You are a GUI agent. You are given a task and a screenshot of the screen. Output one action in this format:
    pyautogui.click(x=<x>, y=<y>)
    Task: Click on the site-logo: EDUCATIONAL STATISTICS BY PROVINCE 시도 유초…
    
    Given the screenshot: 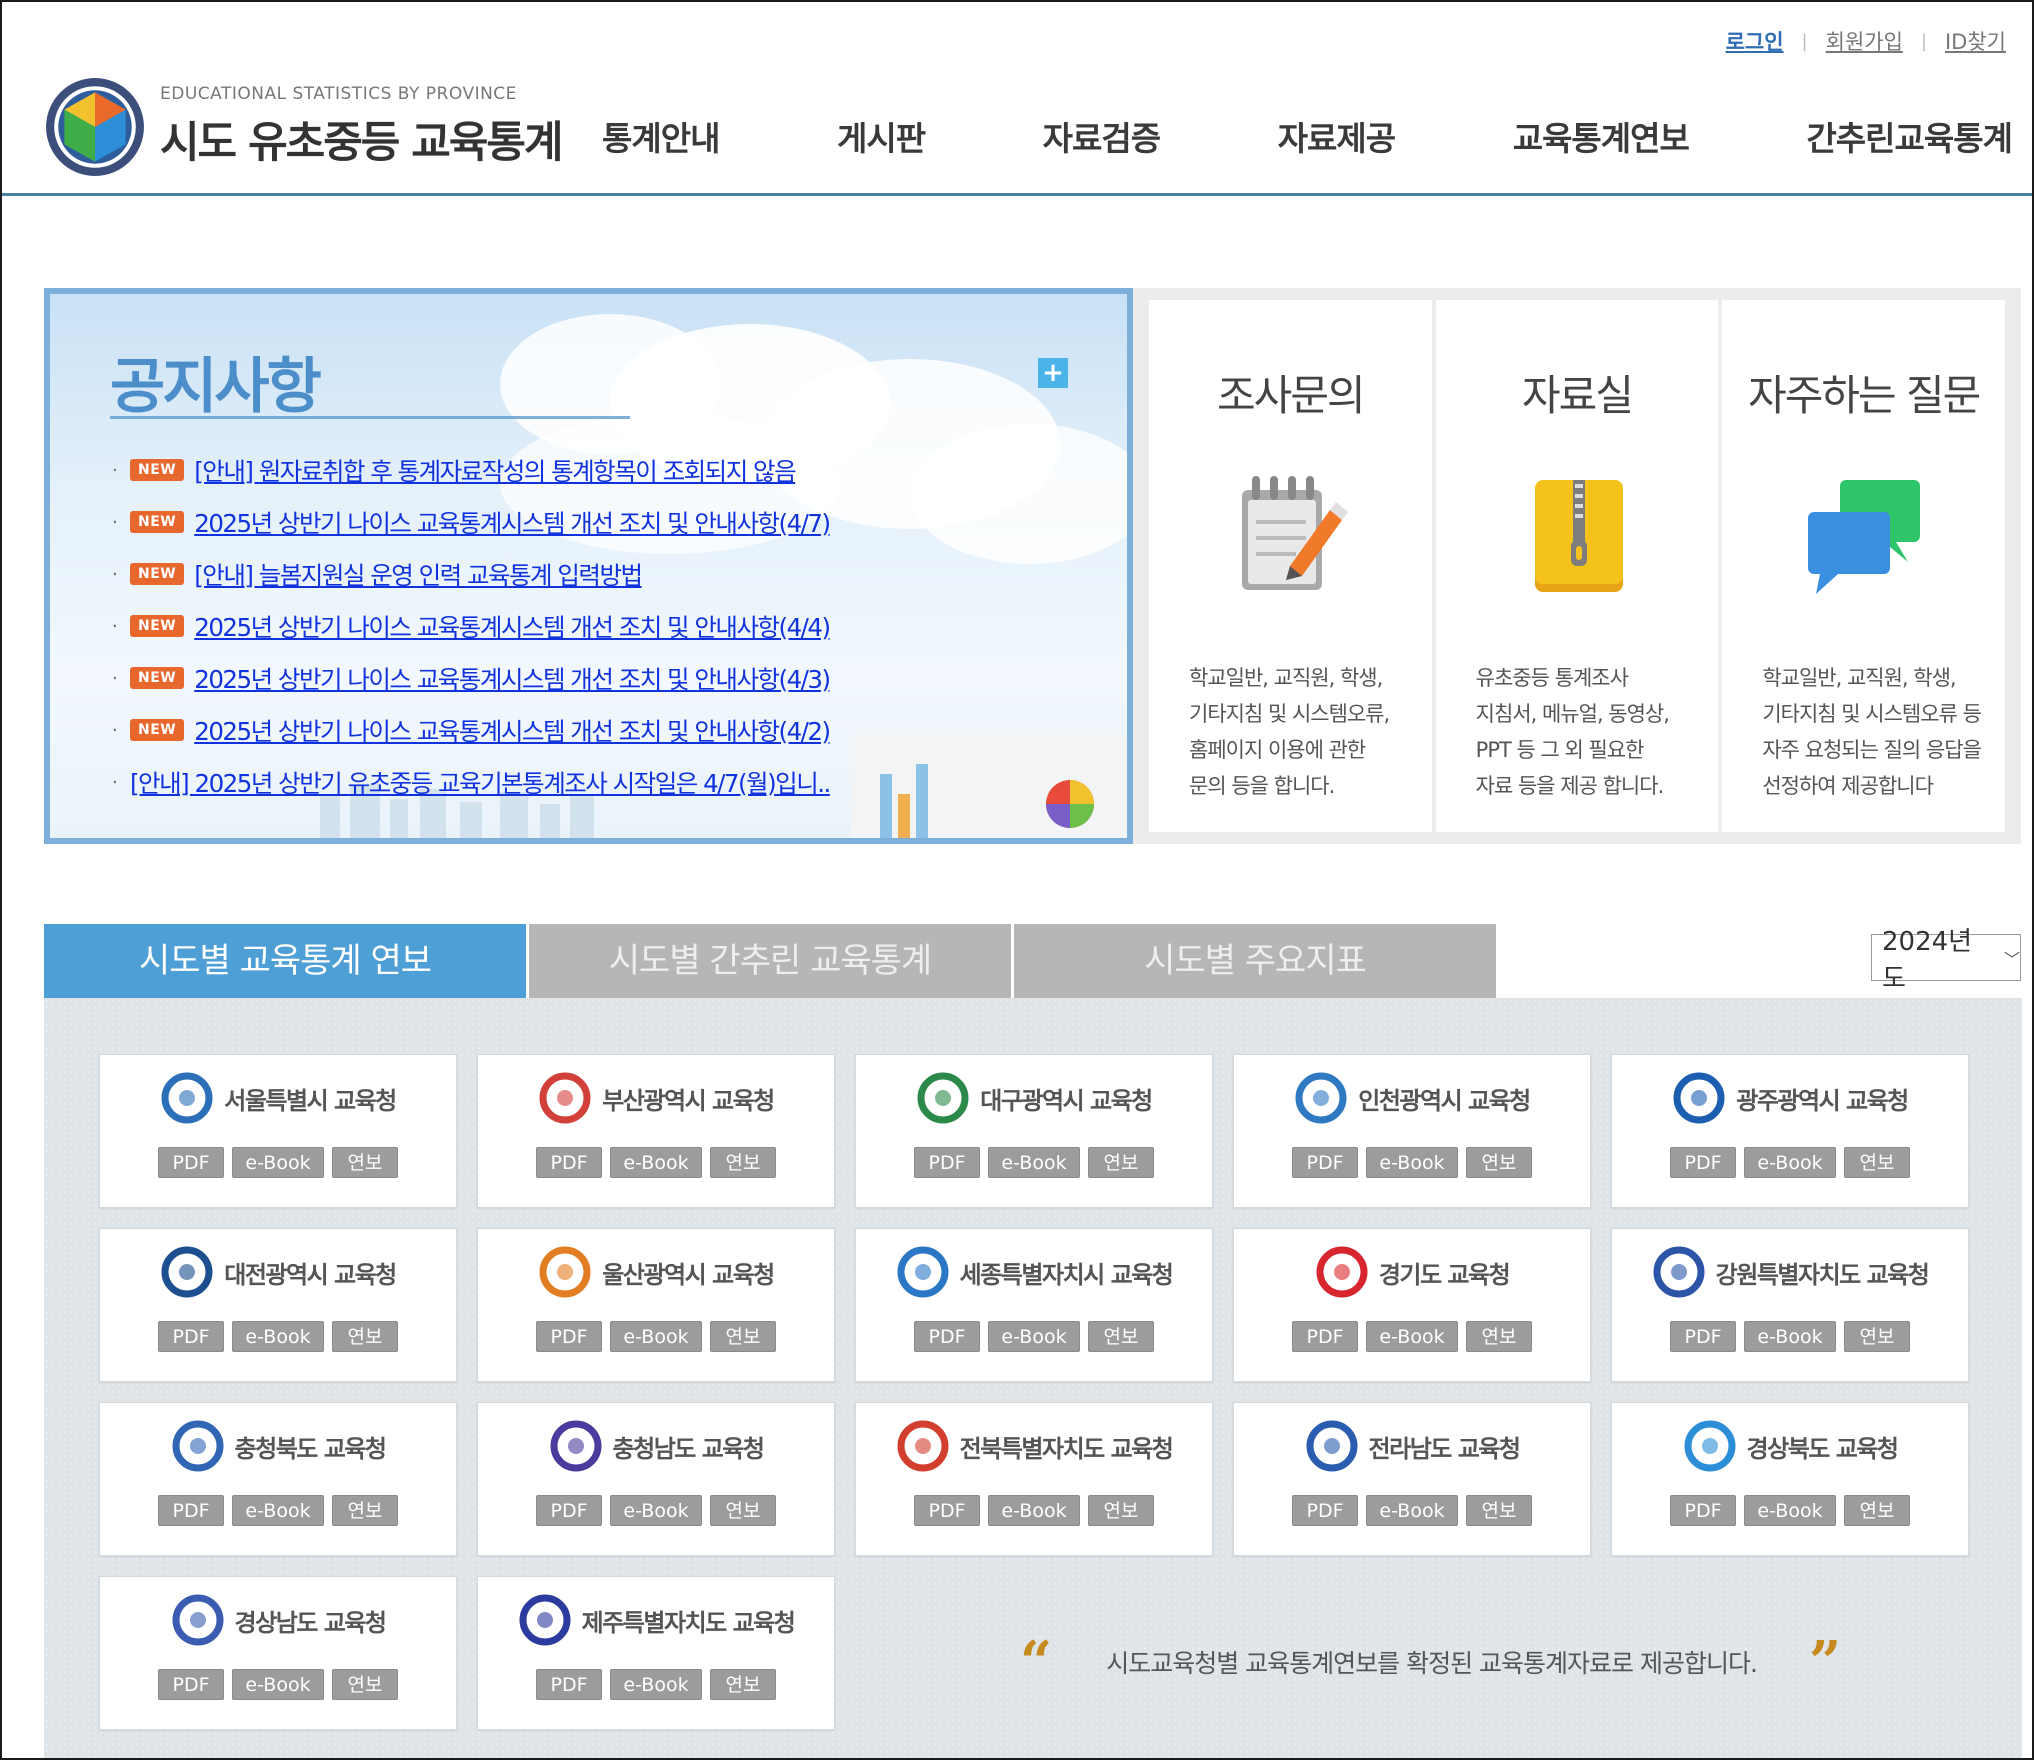 What is the action you would take?
    pyautogui.click(x=304, y=127)
    